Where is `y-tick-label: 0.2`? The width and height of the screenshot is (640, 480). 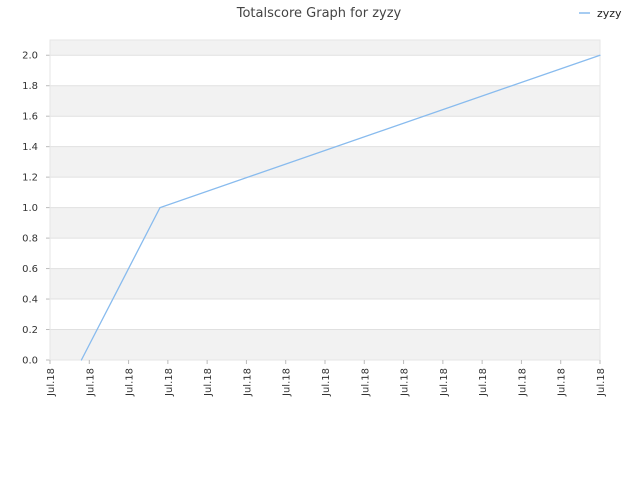
y-tick-label: 0.2 is located at coordinates (30, 330).